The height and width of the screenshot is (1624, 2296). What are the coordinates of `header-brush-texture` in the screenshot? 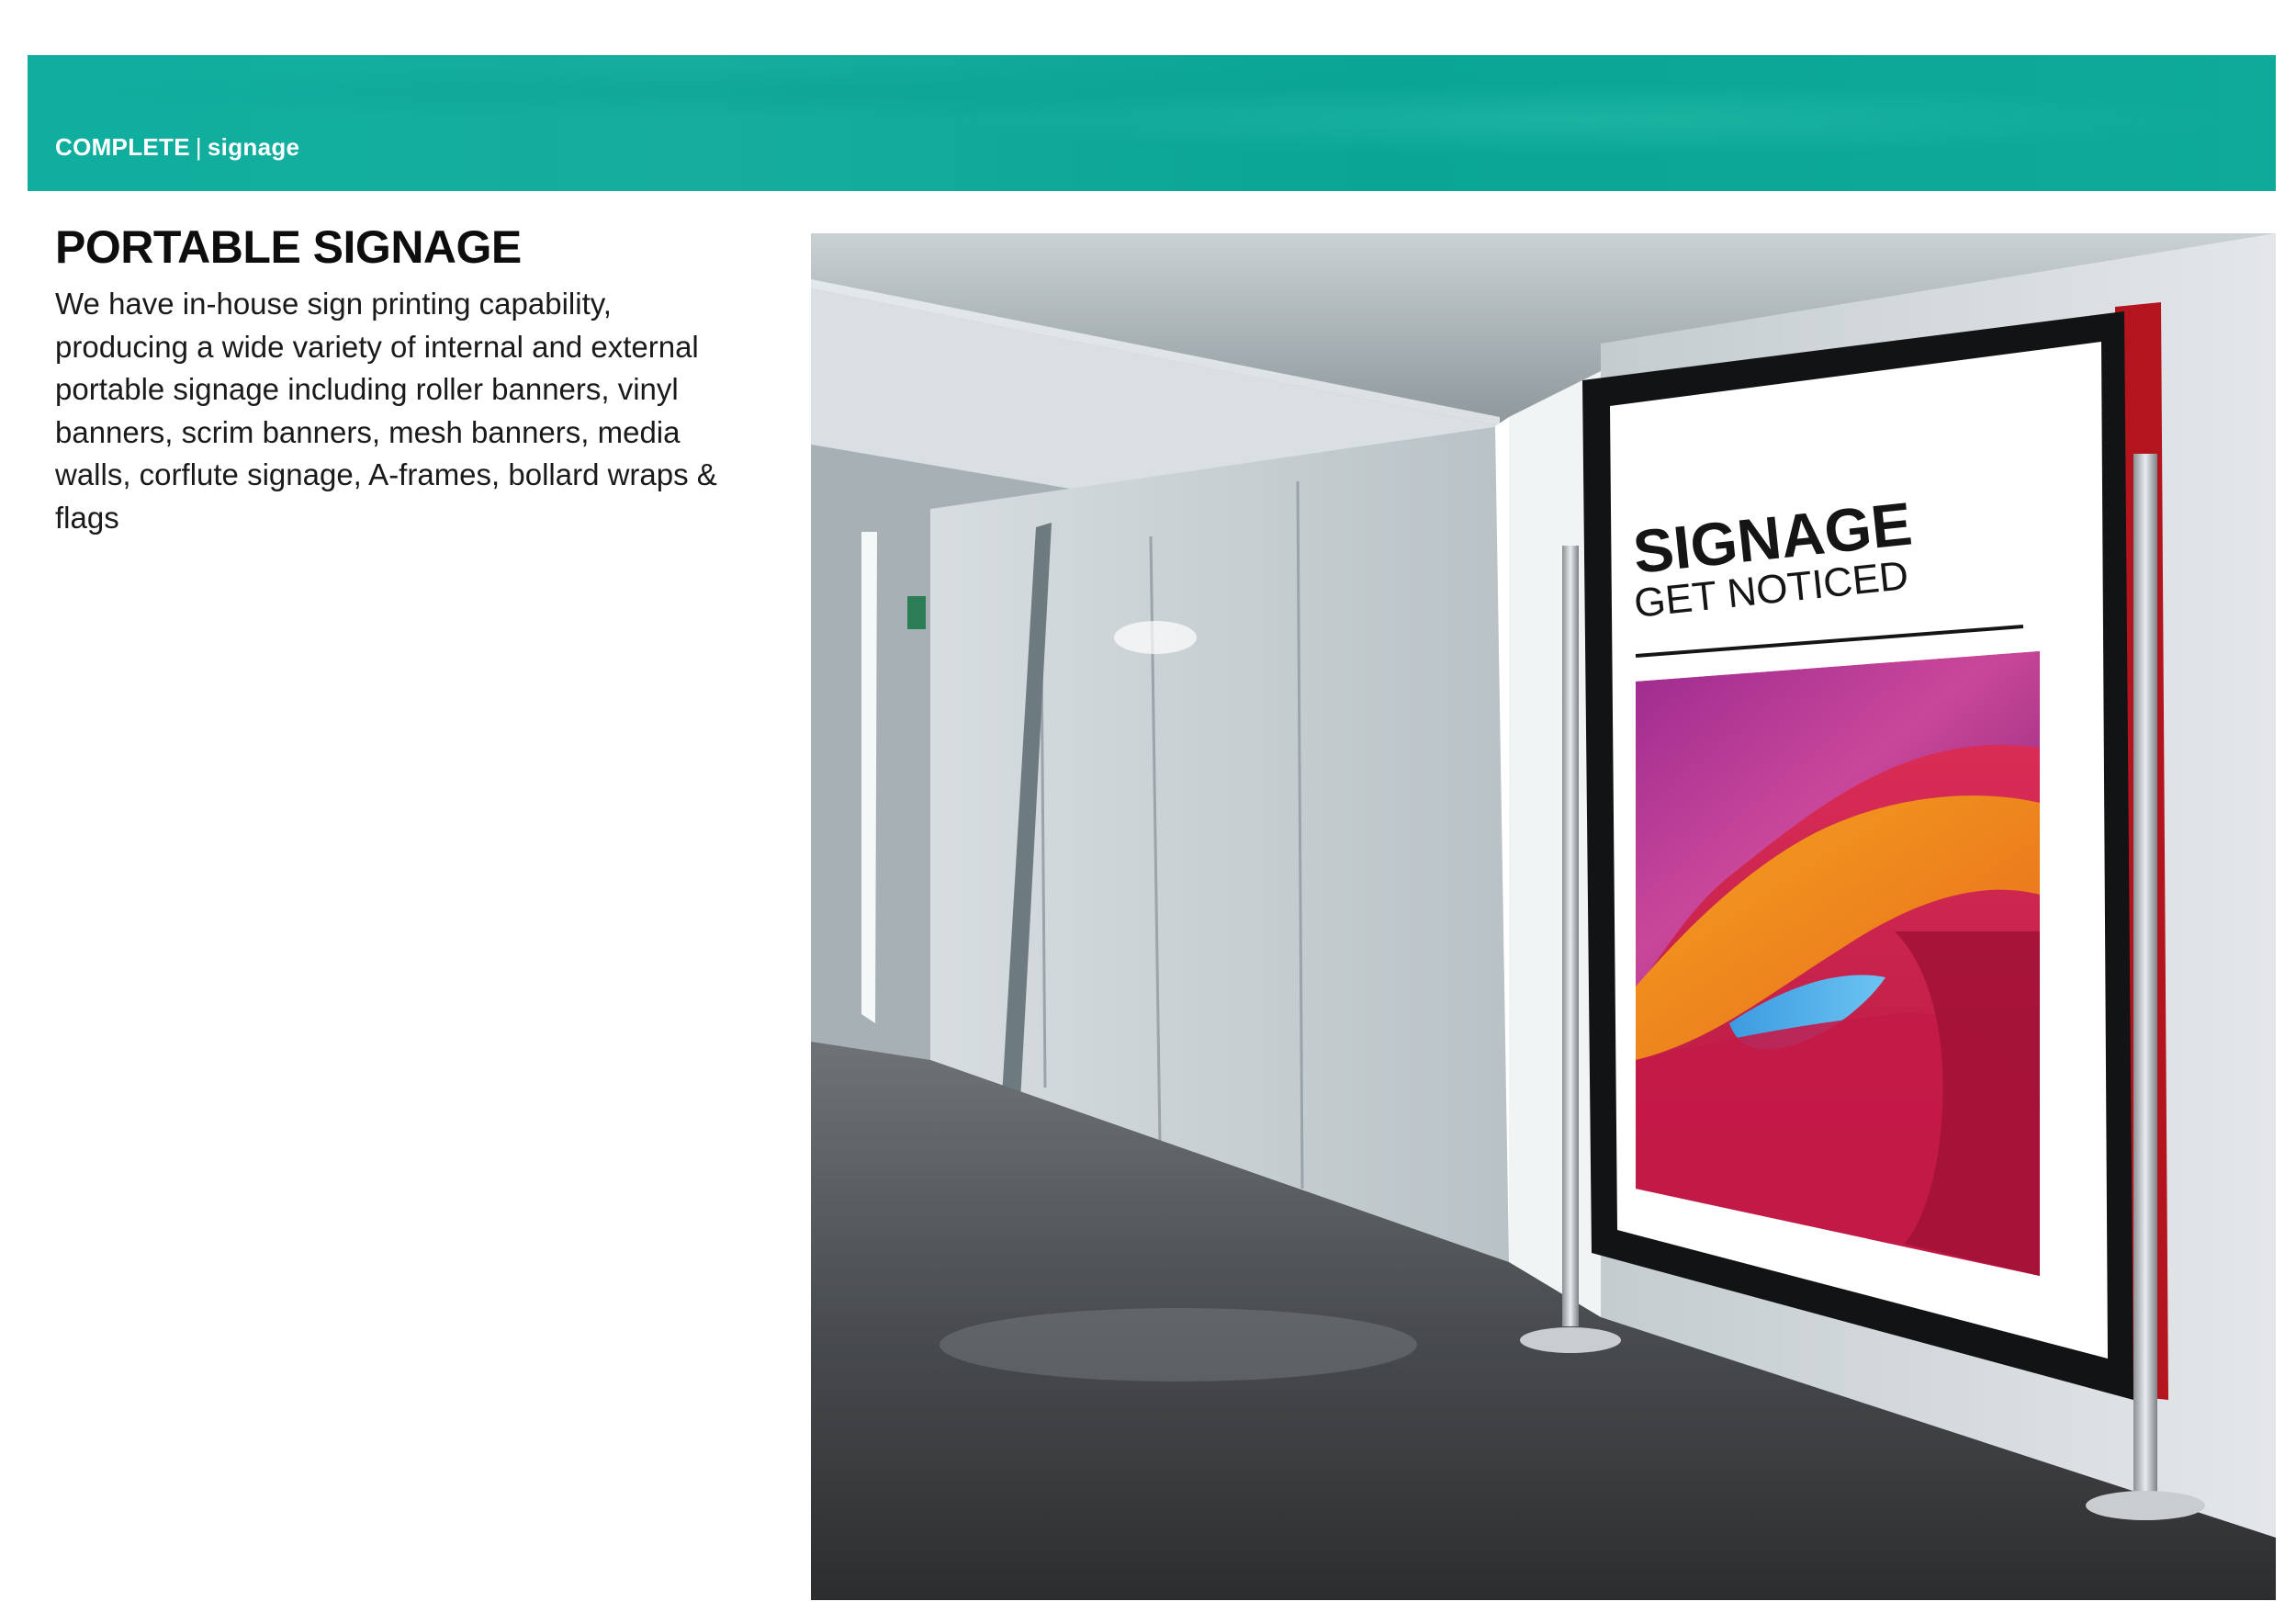 It's located at (1152, 123).